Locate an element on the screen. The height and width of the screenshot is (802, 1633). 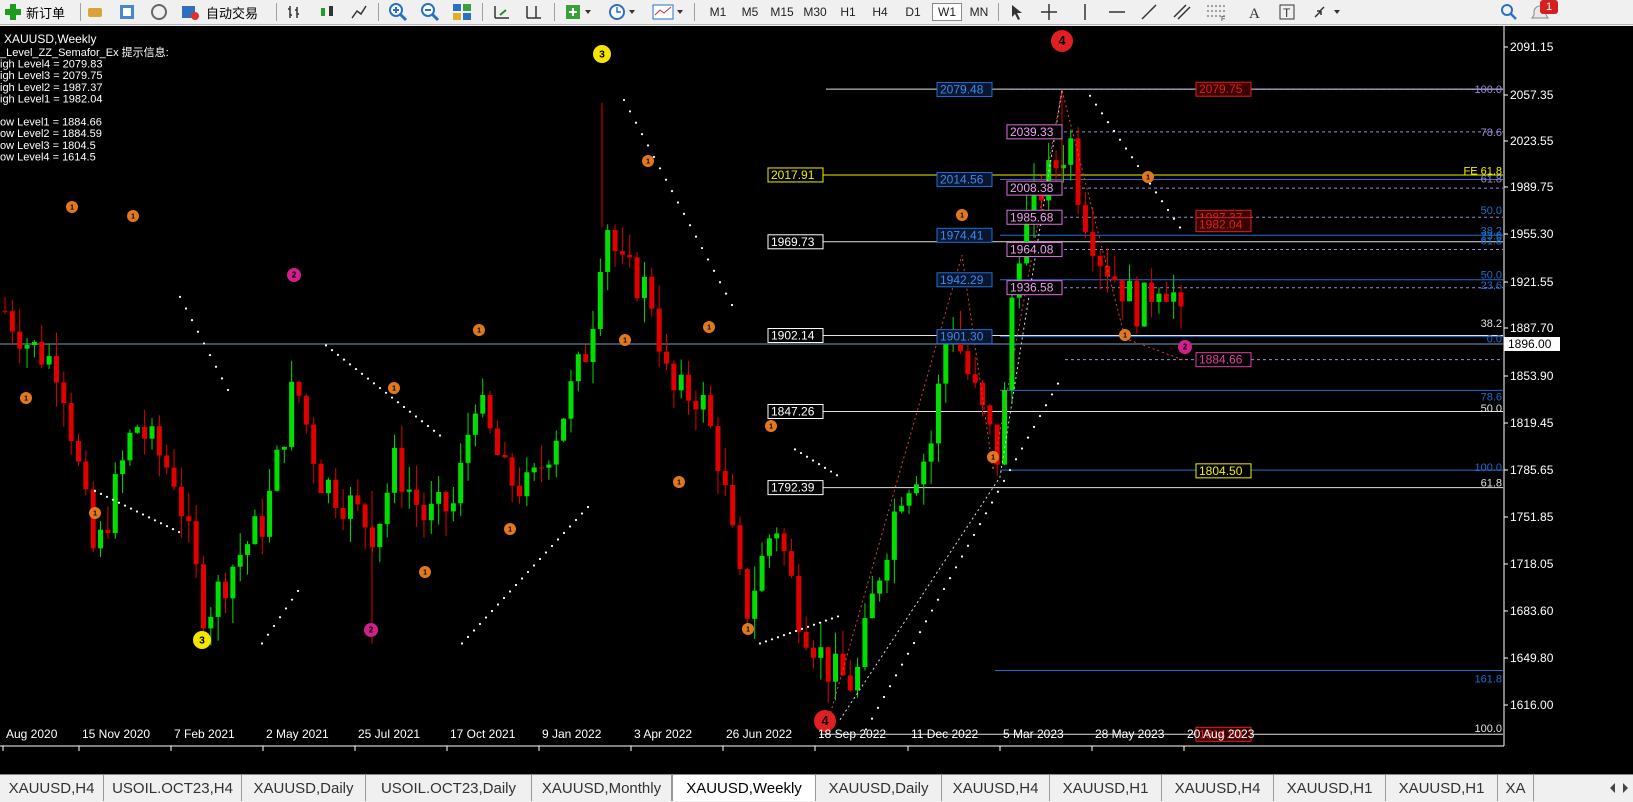
pink-level-label: 1985.68 is located at coordinates (1032, 217).